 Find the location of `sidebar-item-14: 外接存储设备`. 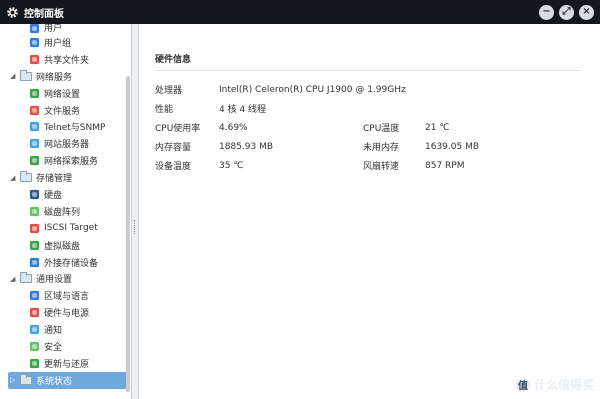

sidebar-item-14: 外接存储设备 is located at coordinates (65, 262).